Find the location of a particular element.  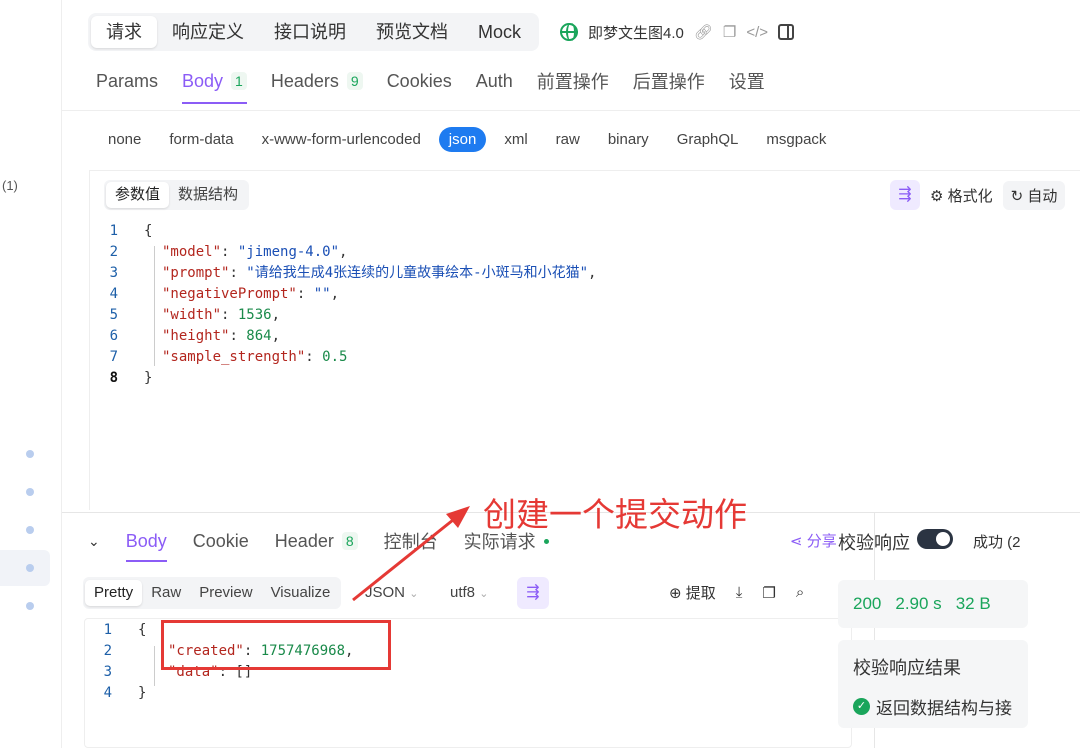

refresh-icon: ↻ is located at coordinates (1017, 196).